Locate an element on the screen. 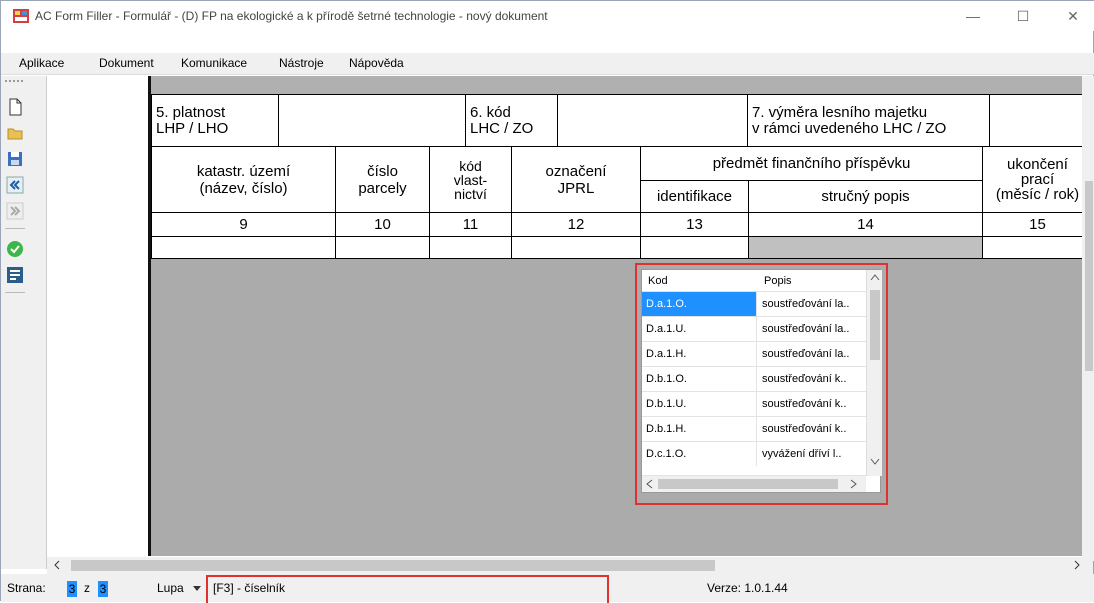 This screenshot has width=1094, height=603. menu-dokument: Dokument is located at coordinates (126, 63).